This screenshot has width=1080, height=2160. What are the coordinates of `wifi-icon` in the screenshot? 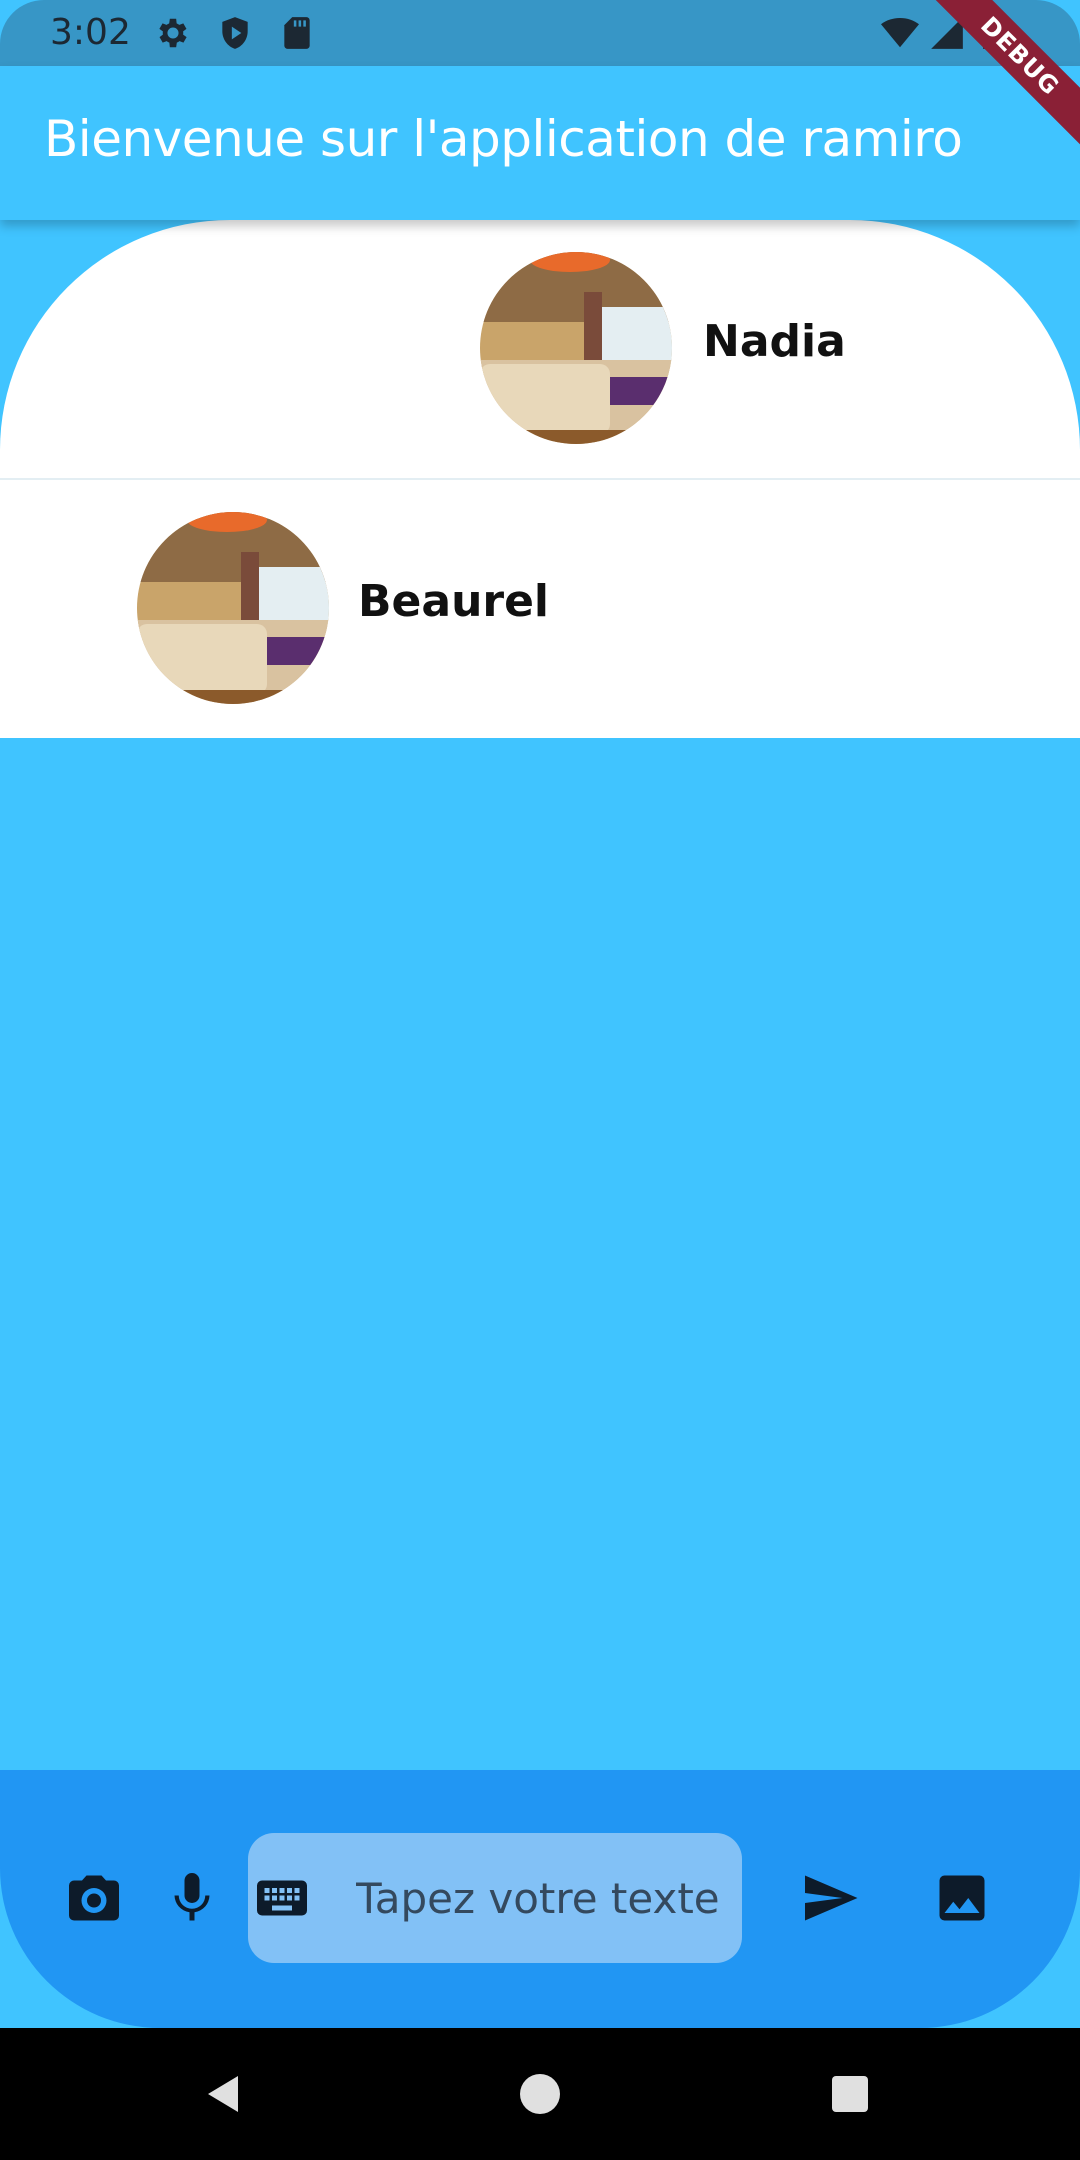 It's located at (900, 32).